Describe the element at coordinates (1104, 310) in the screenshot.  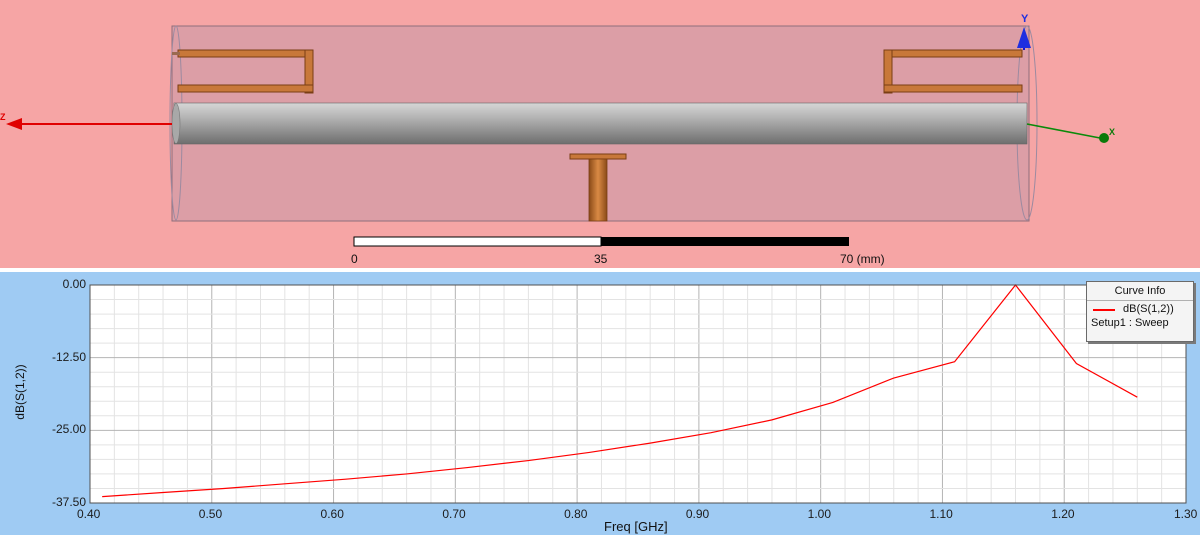
I see `legend-swatch` at that location.